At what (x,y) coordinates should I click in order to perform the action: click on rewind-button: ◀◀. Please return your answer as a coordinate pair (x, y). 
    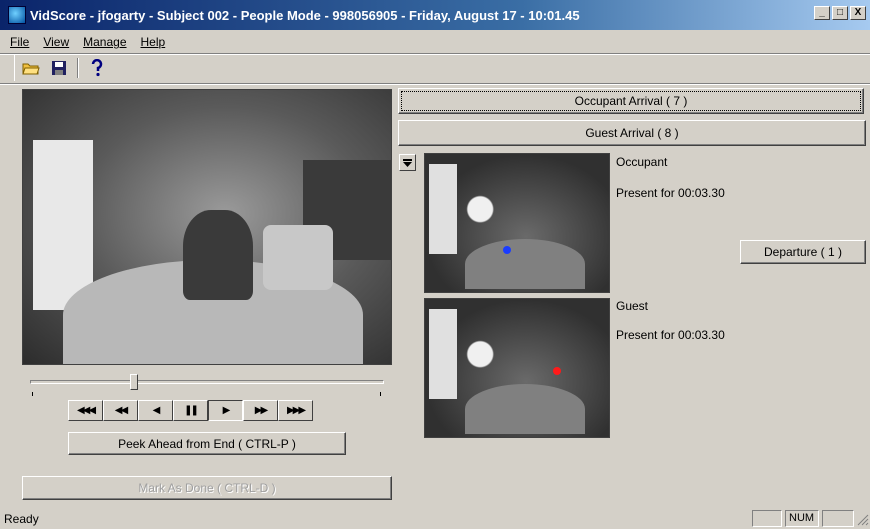
    Looking at the image, I should click on (120, 410).